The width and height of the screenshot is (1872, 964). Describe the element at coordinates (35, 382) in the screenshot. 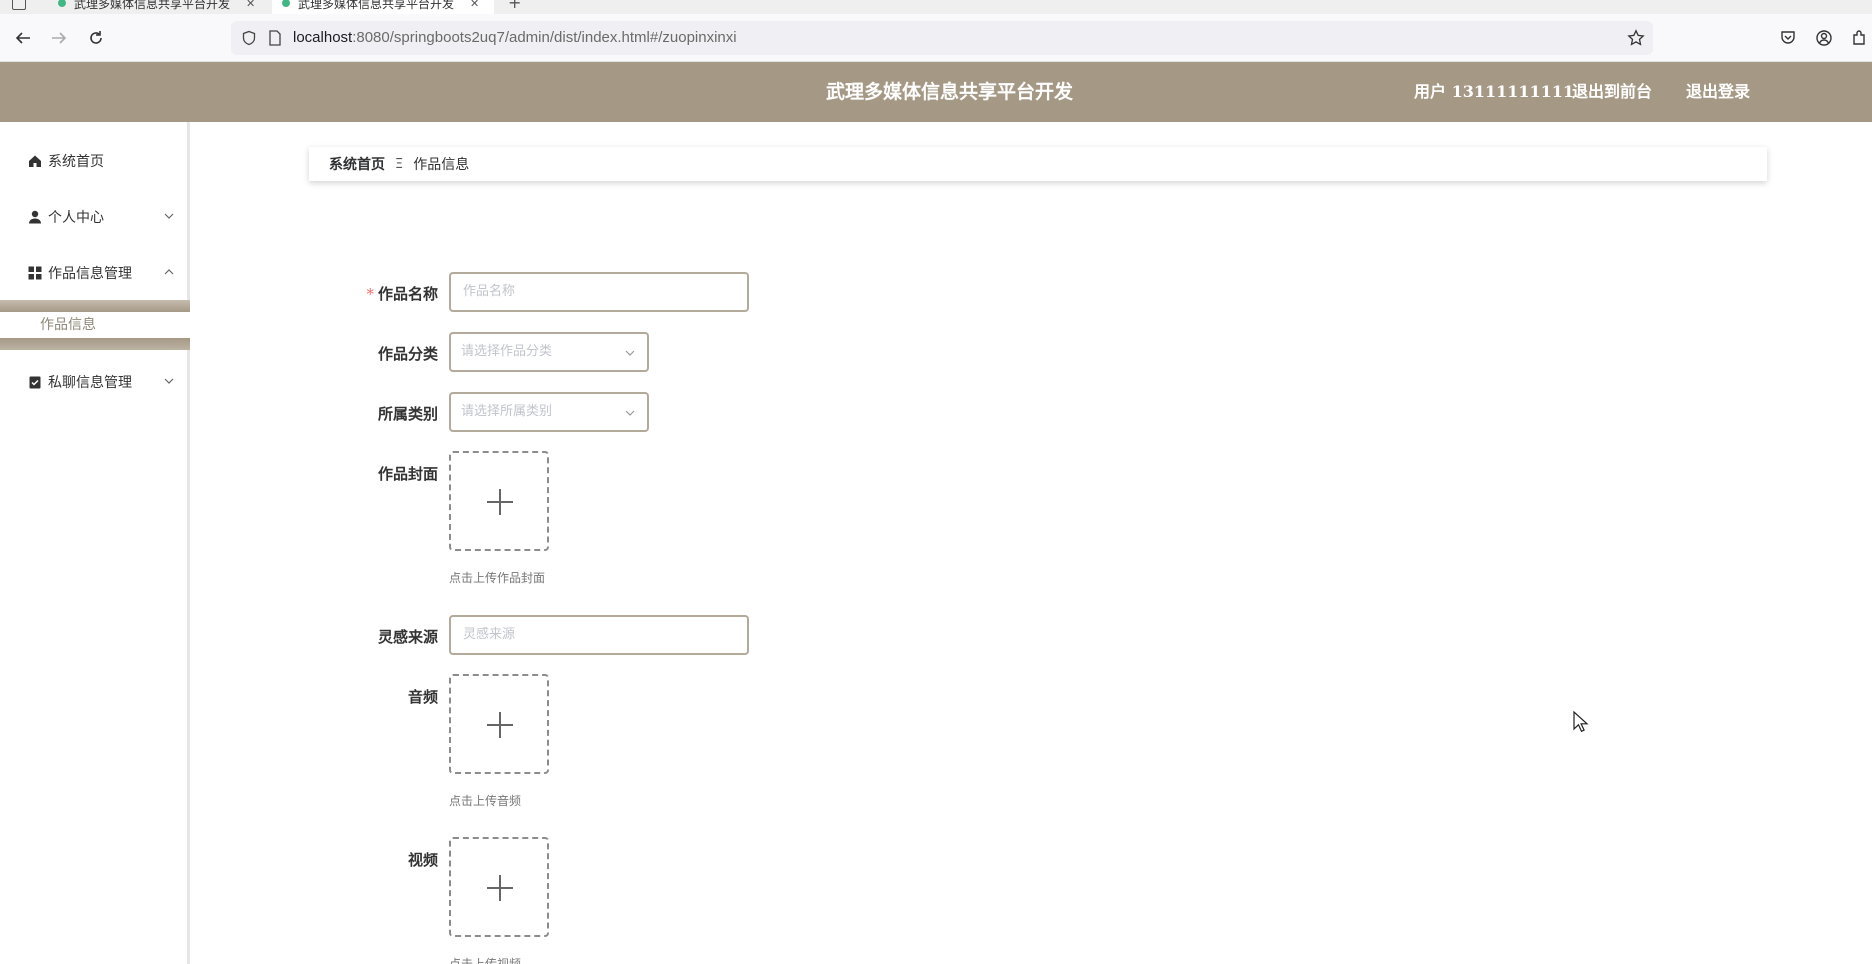

I see `clipboard-icon` at that location.